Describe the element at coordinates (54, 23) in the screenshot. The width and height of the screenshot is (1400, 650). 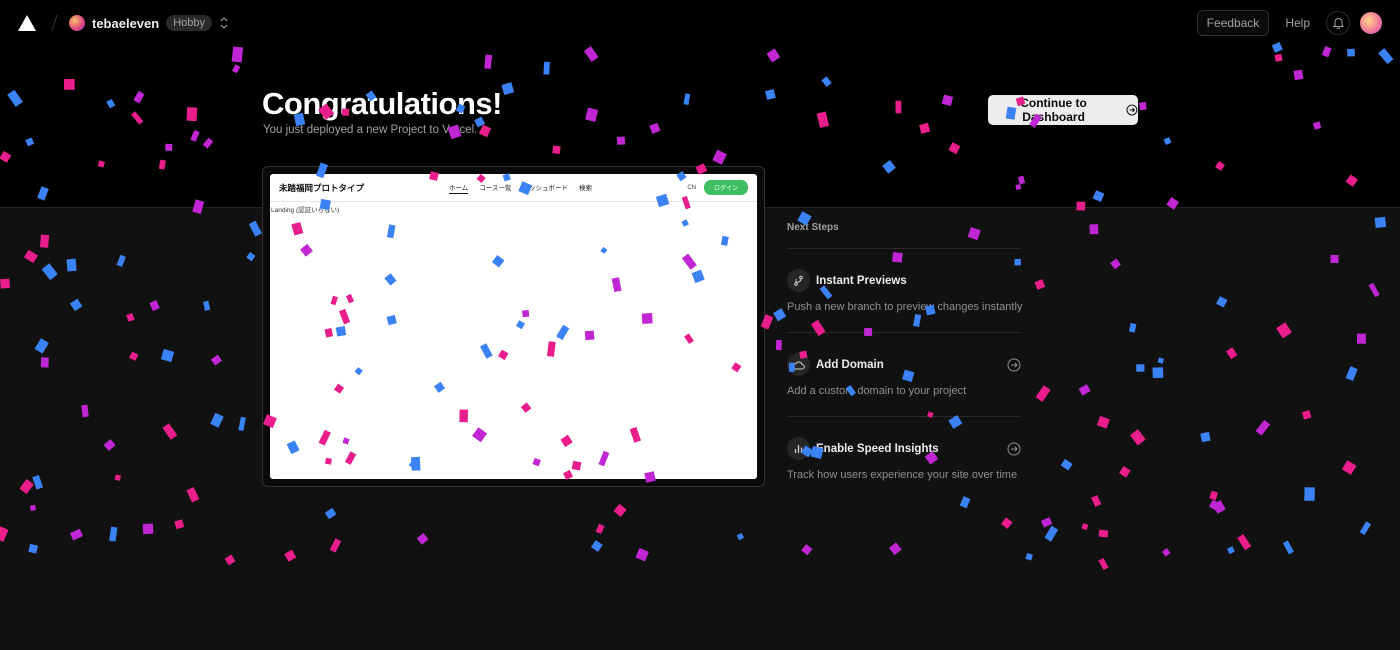
I see `breadcrumb-separator` at that location.